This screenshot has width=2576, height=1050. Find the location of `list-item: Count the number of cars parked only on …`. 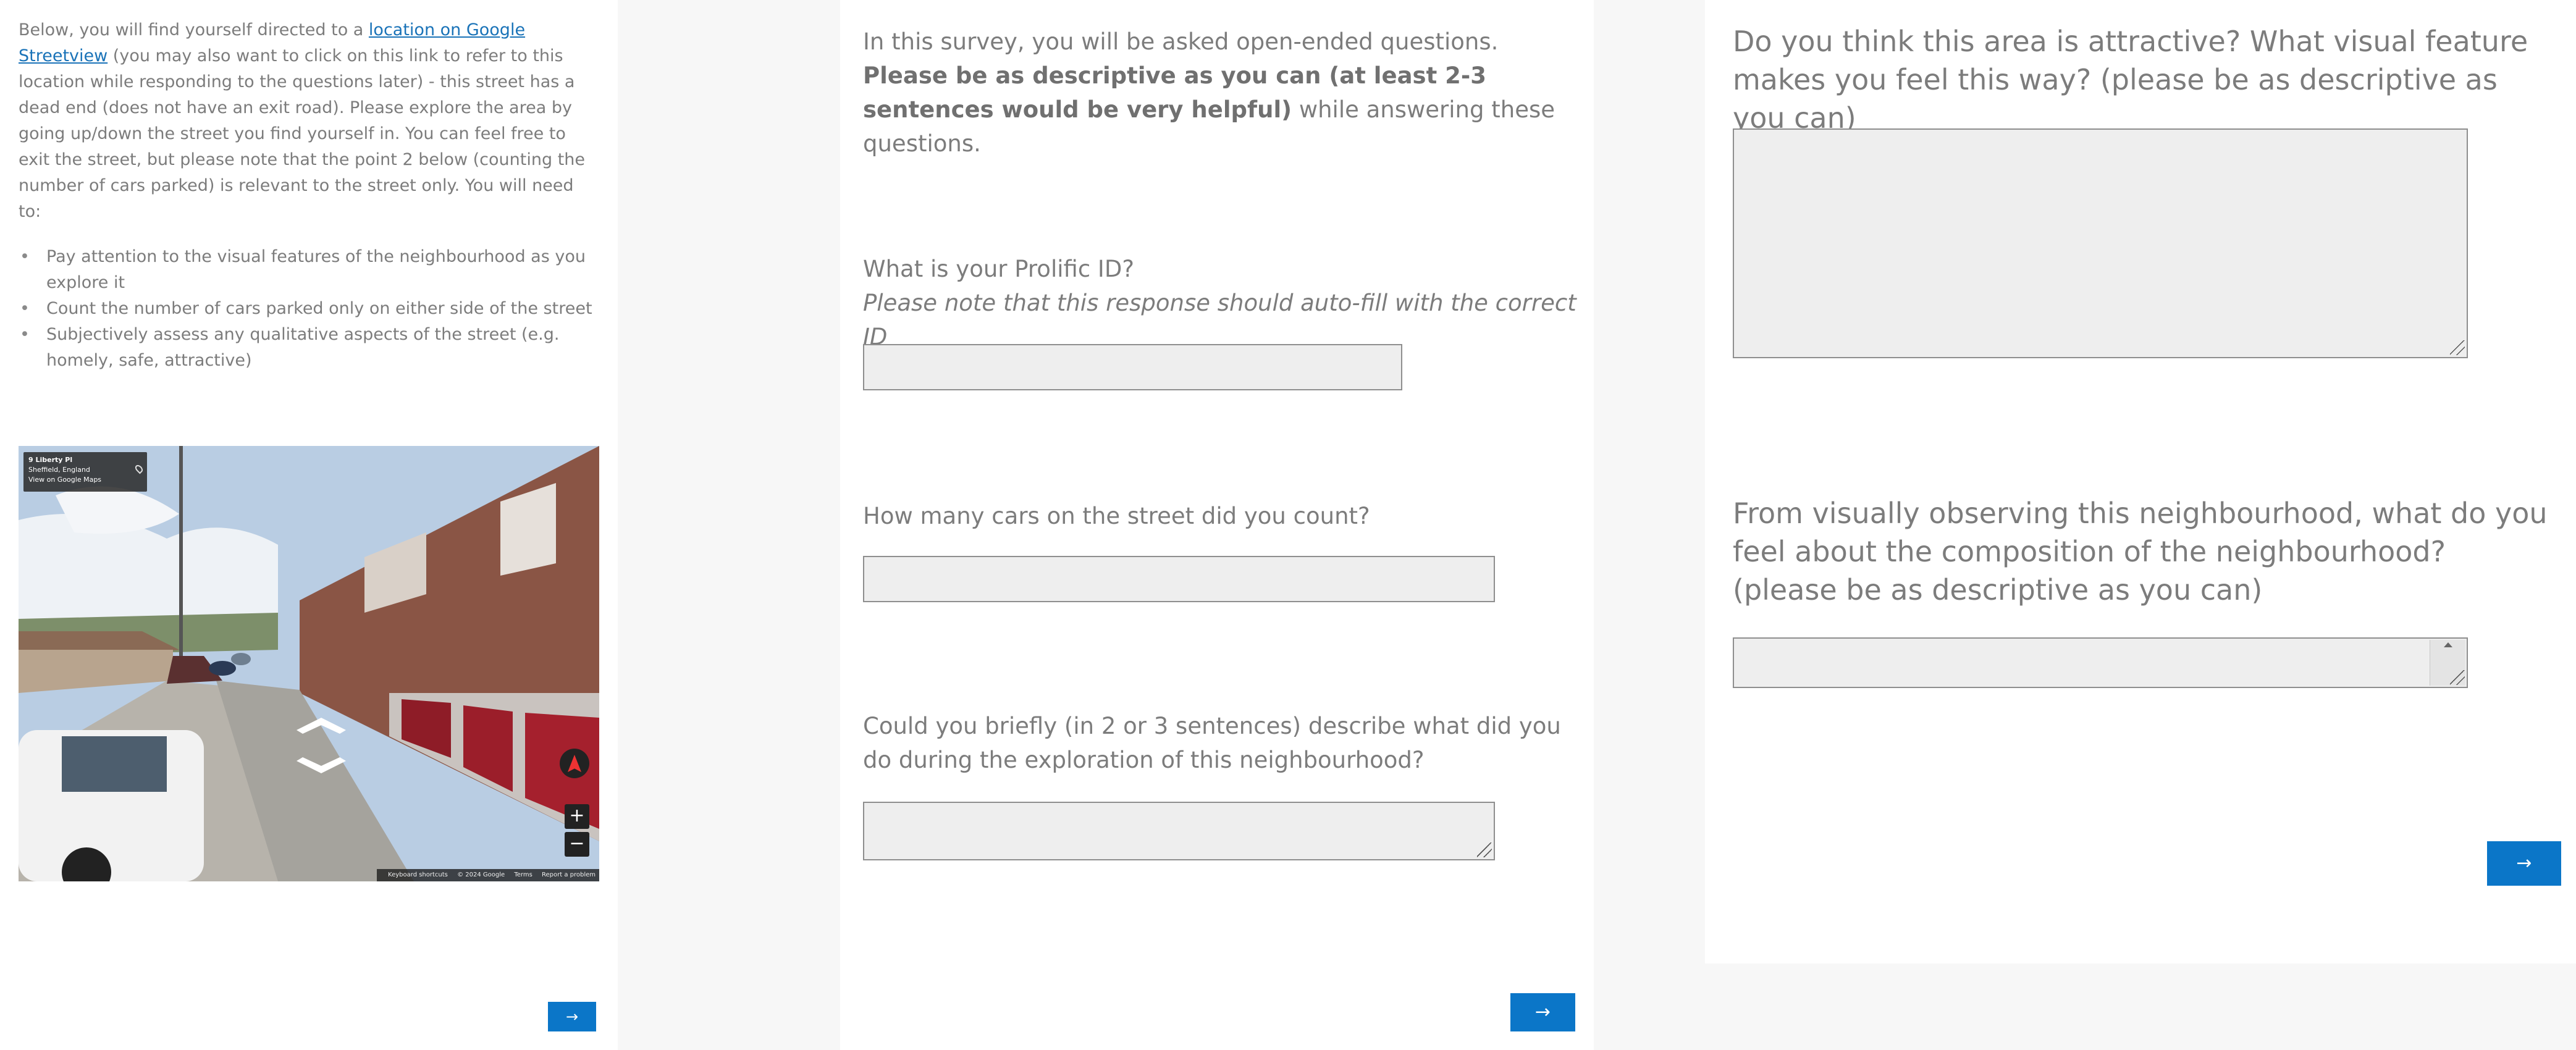

list-item: Count the number of cars parked only on … is located at coordinates (309, 309).